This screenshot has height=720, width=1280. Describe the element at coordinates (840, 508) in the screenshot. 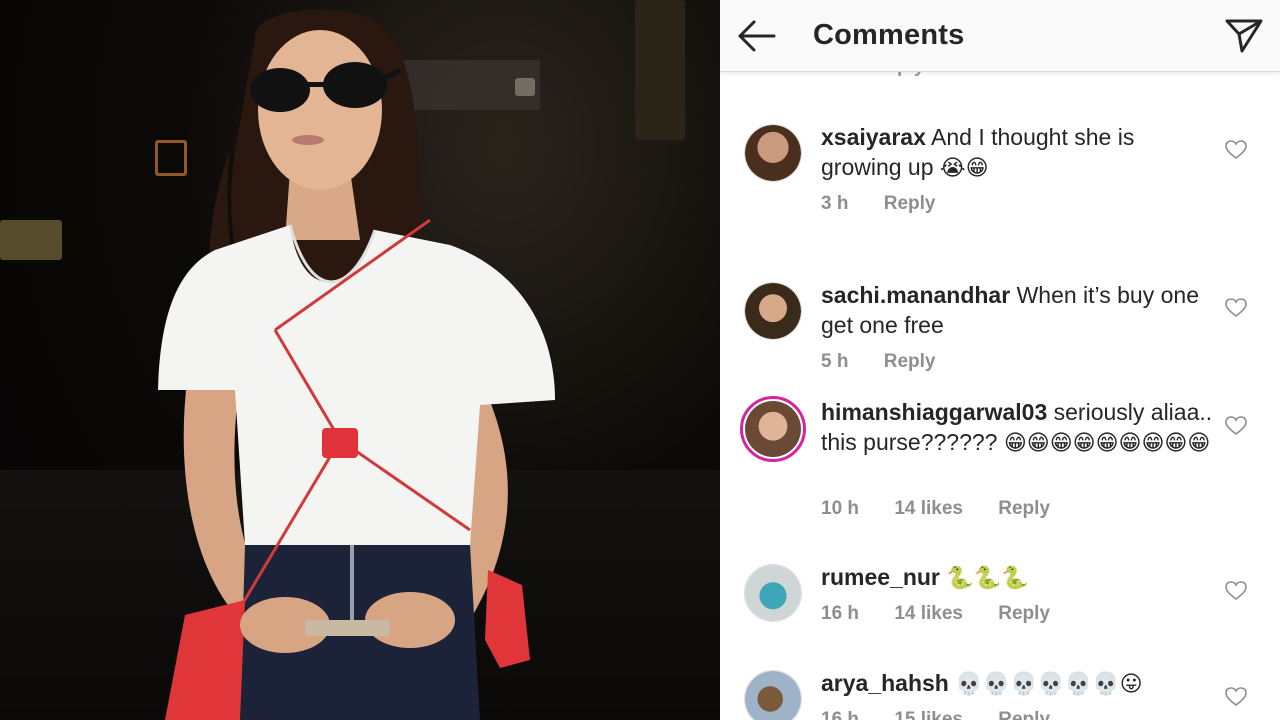

I see `comment-time: 10 h` at that location.